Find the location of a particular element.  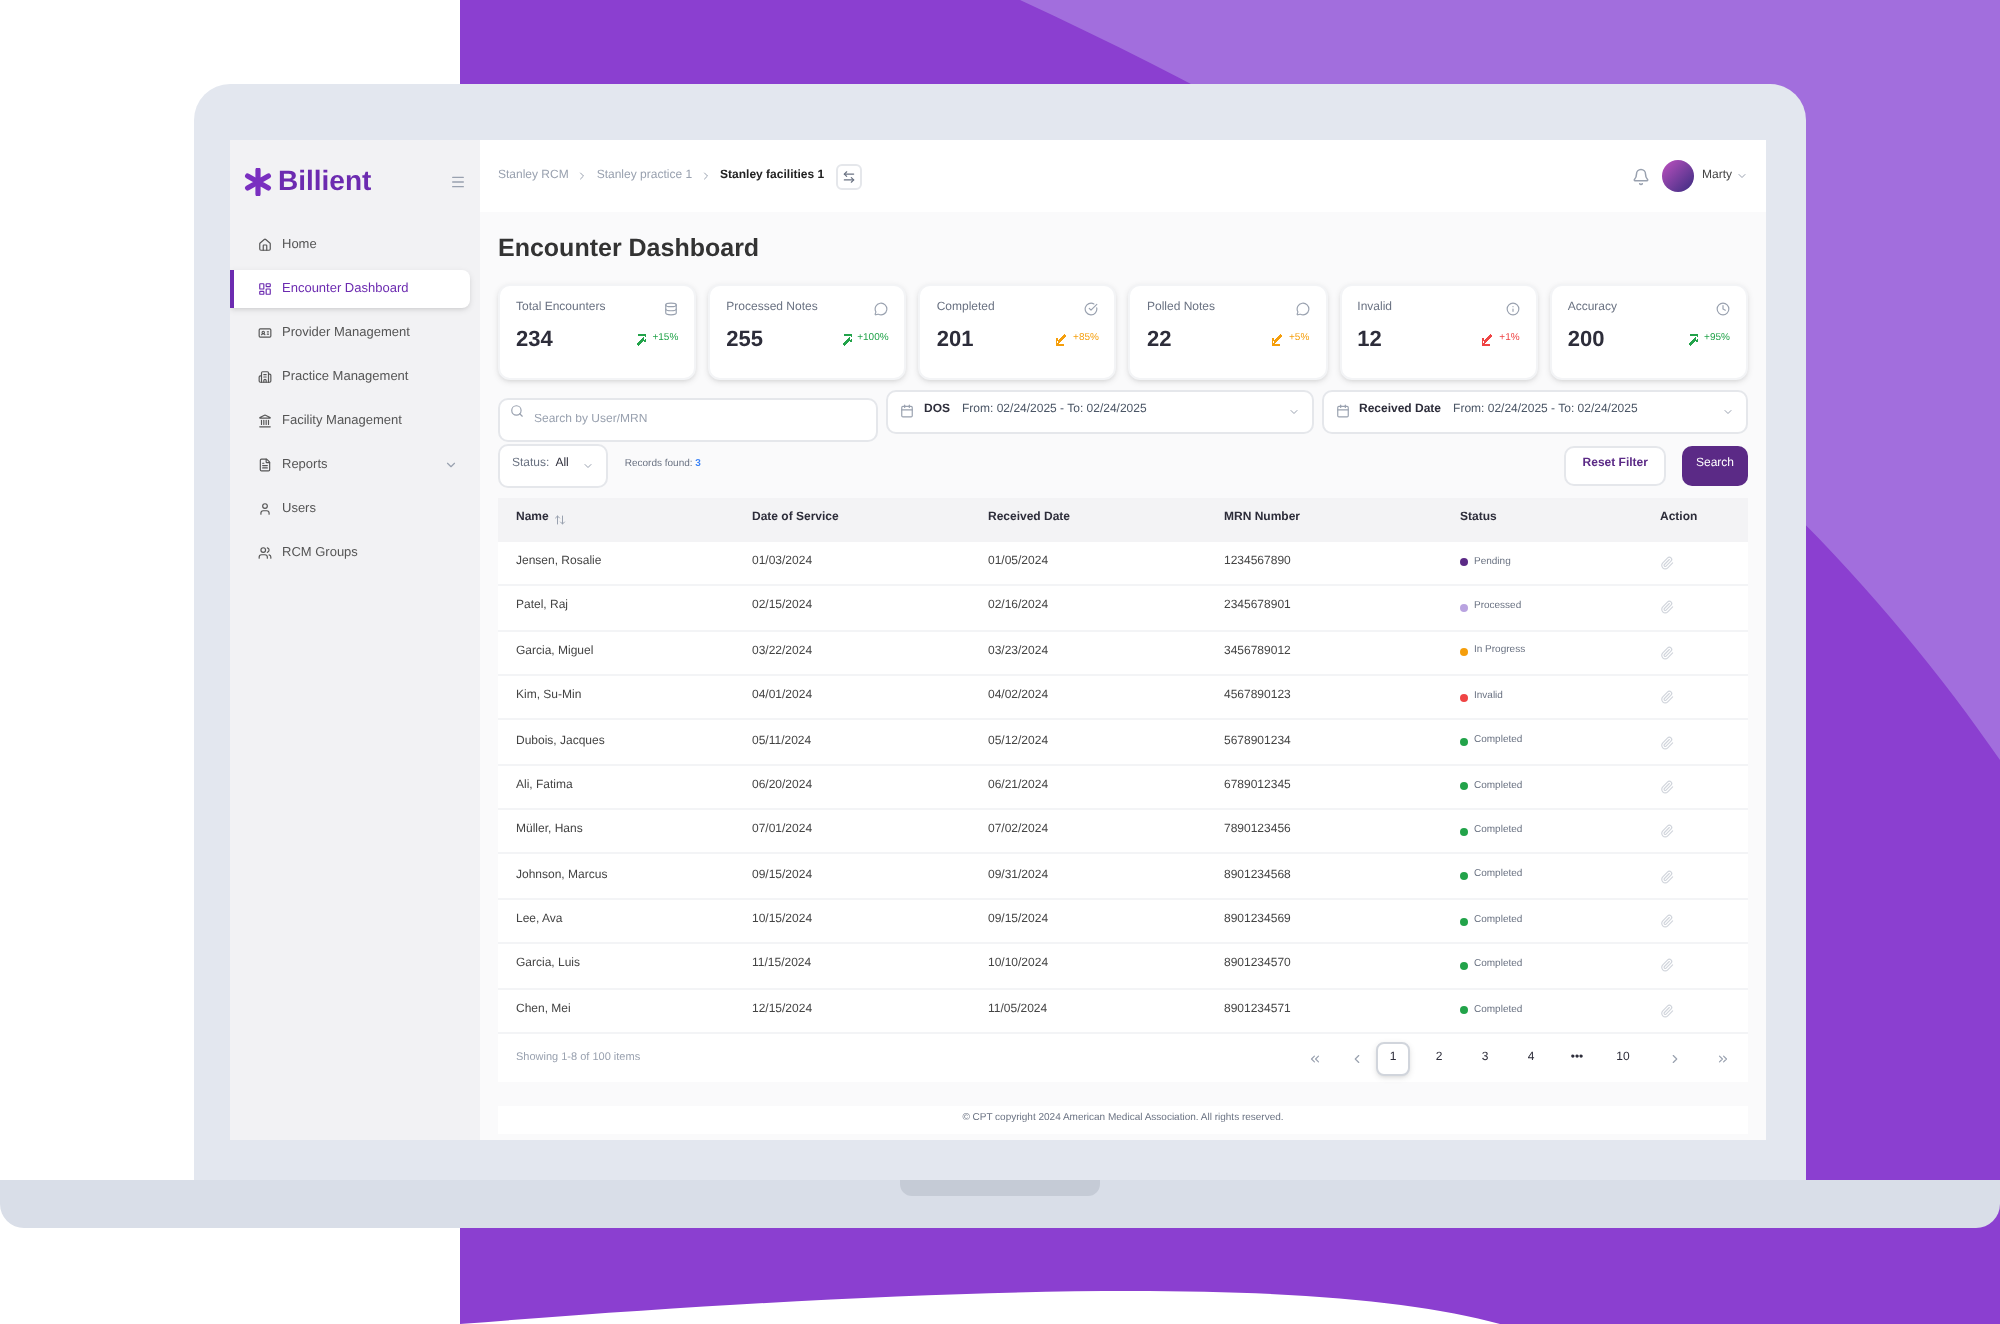

asterisk-logo-icon is located at coordinates (258, 181).